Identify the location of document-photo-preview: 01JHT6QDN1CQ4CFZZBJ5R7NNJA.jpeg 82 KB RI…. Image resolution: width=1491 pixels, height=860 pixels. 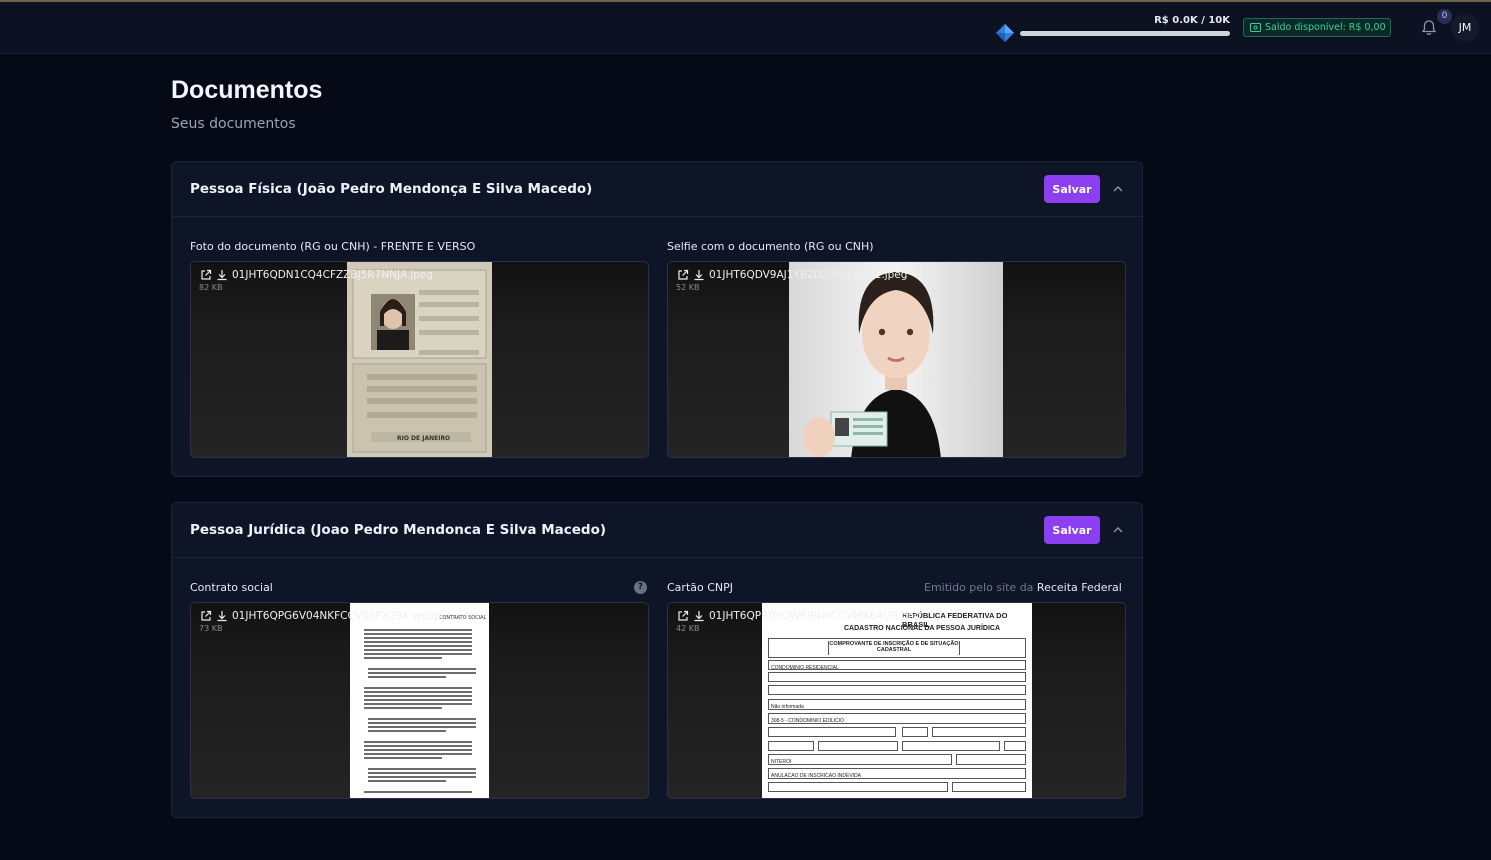
(419, 359).